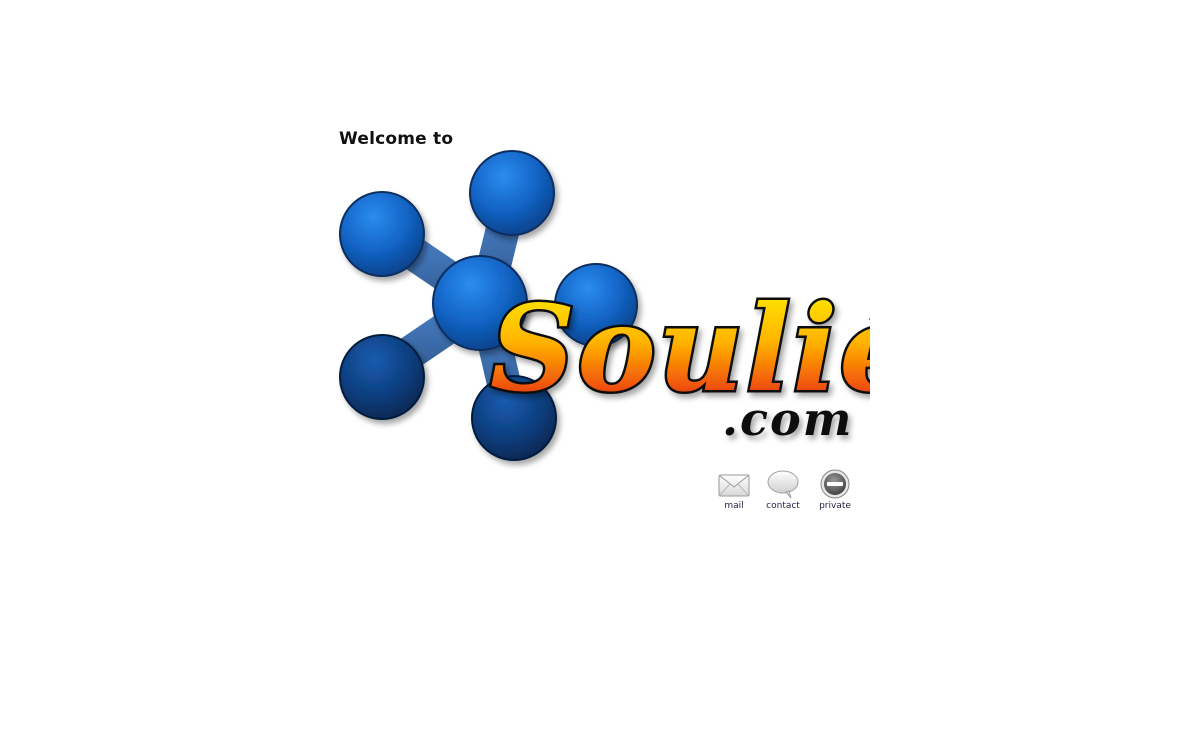 Image resolution: width=1200 pixels, height=740 pixels. What do you see at coordinates (734, 506) in the screenshot?
I see `mail-label: mail` at bounding box center [734, 506].